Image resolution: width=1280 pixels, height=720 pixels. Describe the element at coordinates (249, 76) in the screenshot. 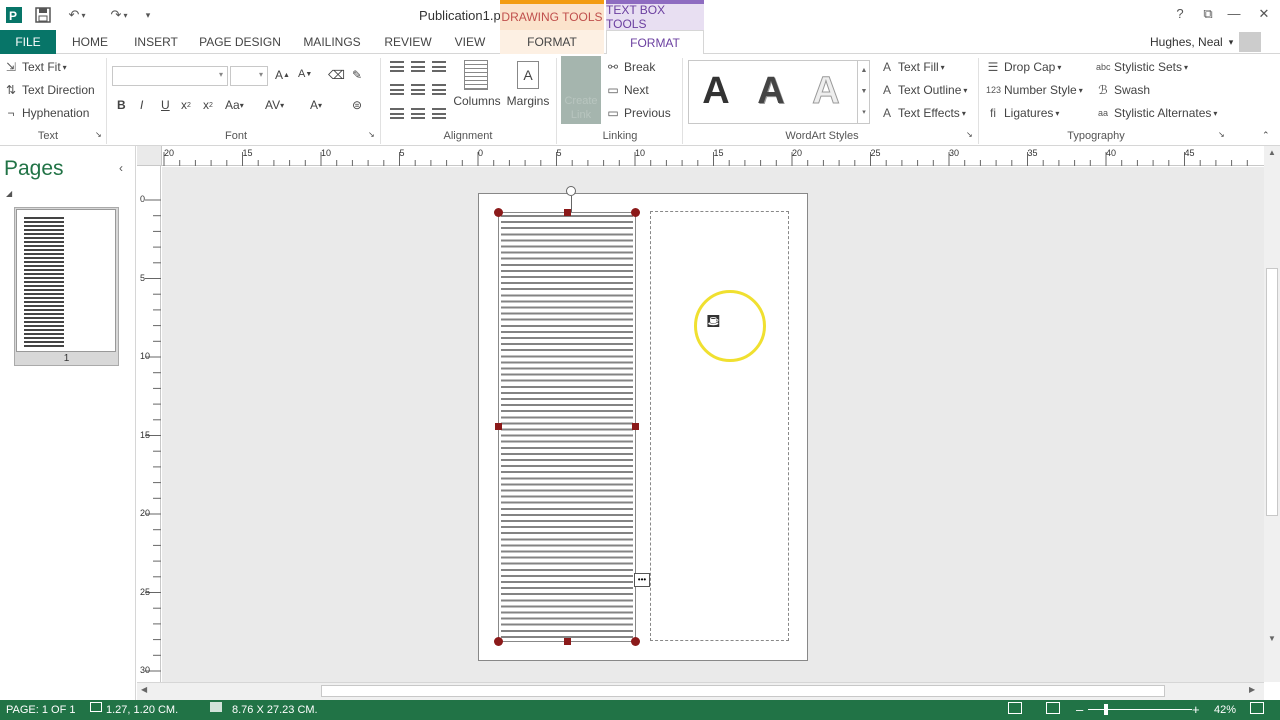

I see `font-size-combo: ▾` at that location.